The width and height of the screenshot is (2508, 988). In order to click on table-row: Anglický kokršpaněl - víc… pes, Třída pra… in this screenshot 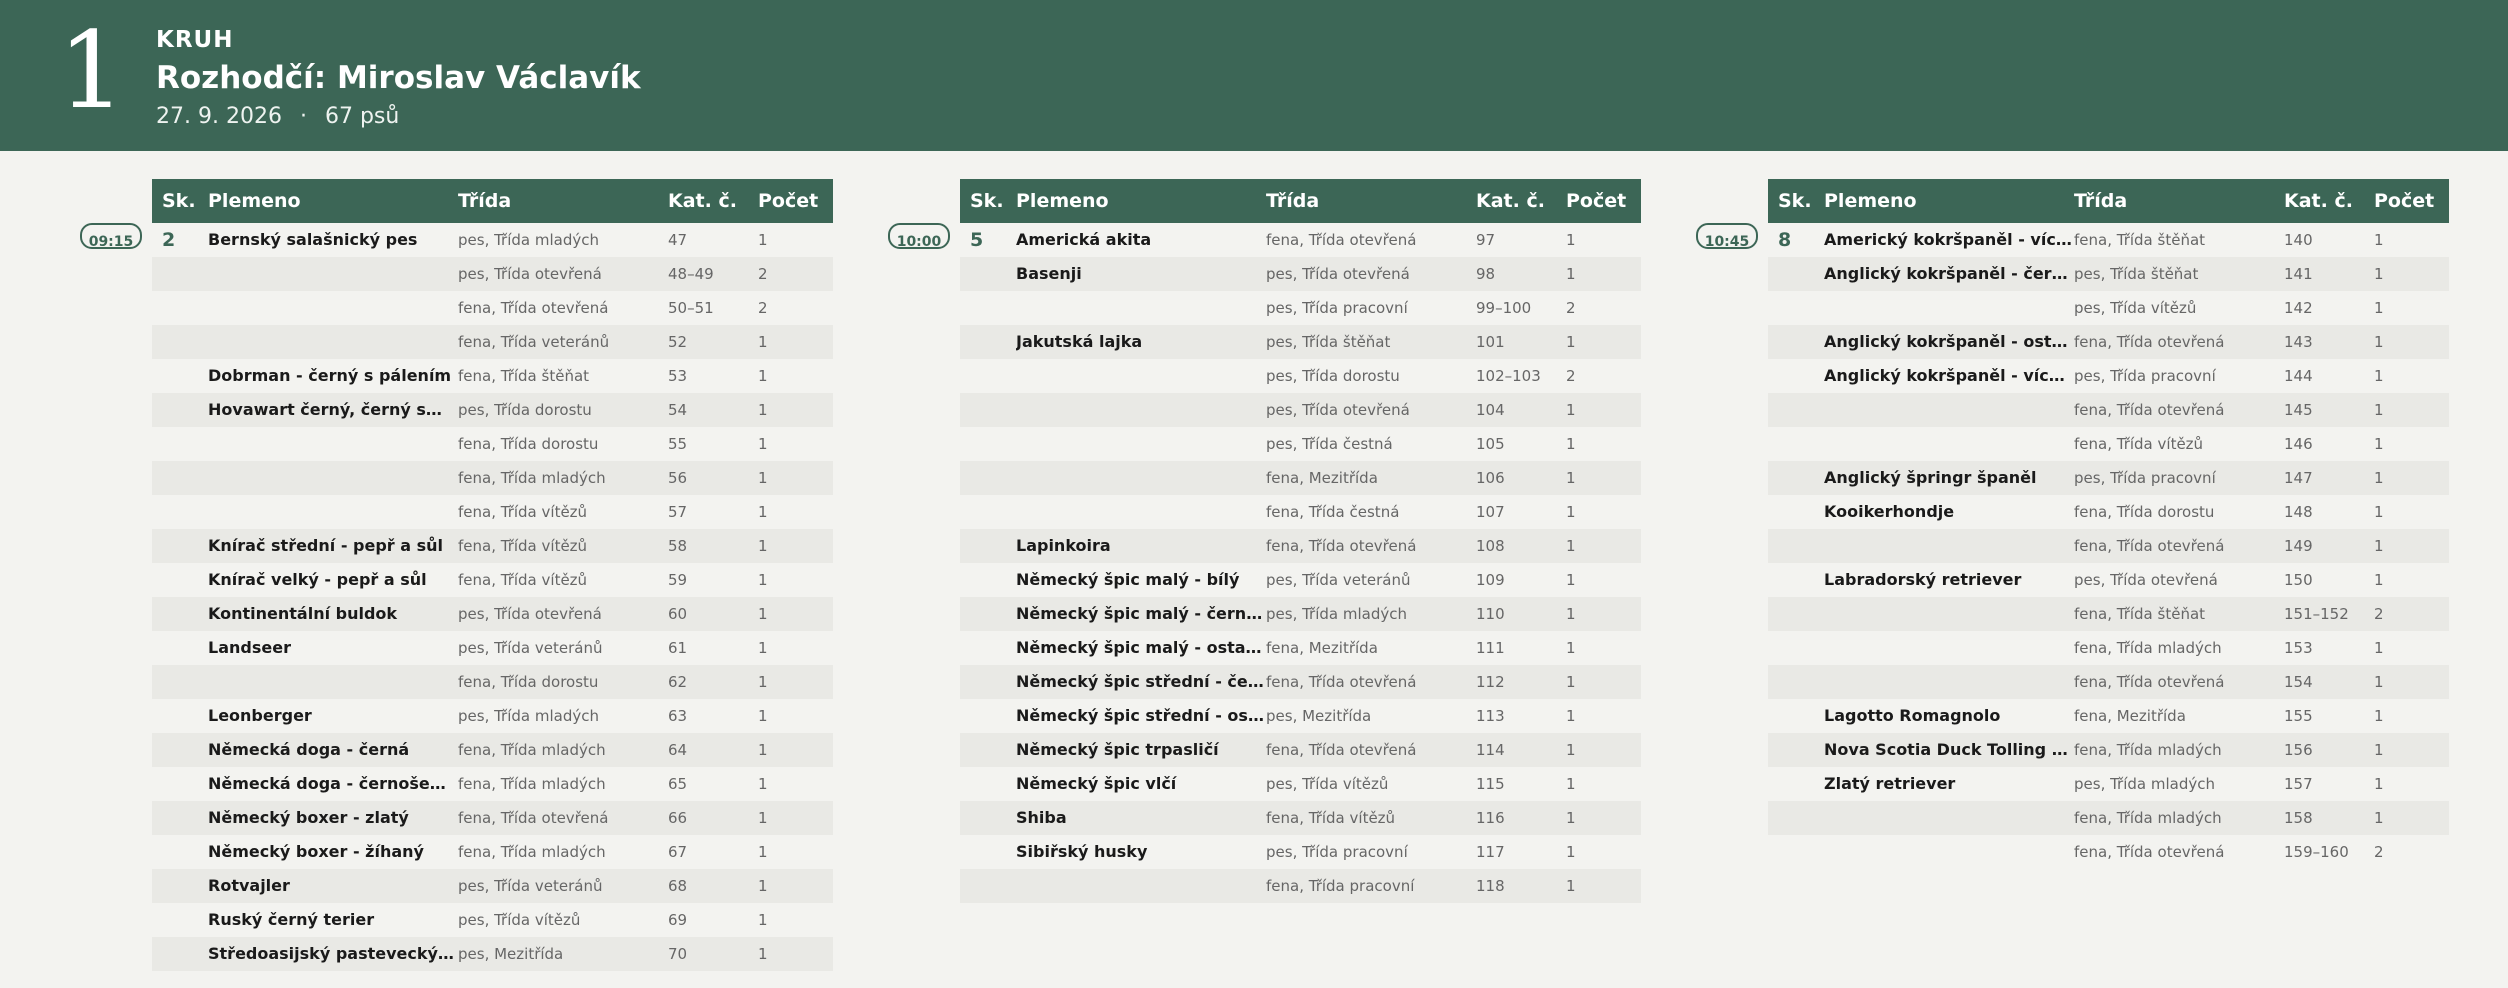, I will do `click(2108, 376)`.